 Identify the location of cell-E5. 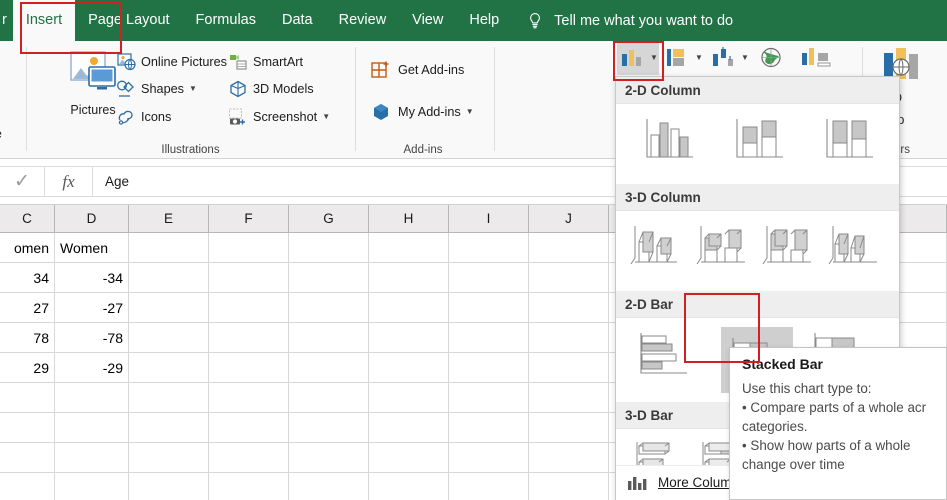
(169, 368).